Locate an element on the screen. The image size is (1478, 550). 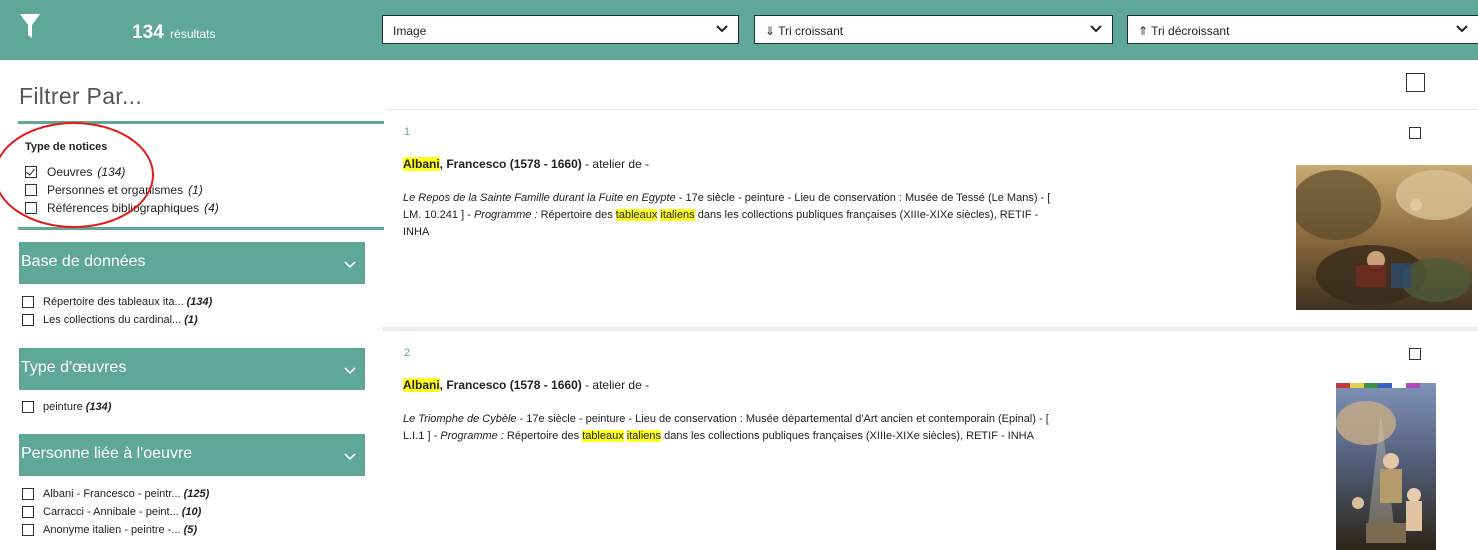
results-count-number: 134 is located at coordinates (148, 32).